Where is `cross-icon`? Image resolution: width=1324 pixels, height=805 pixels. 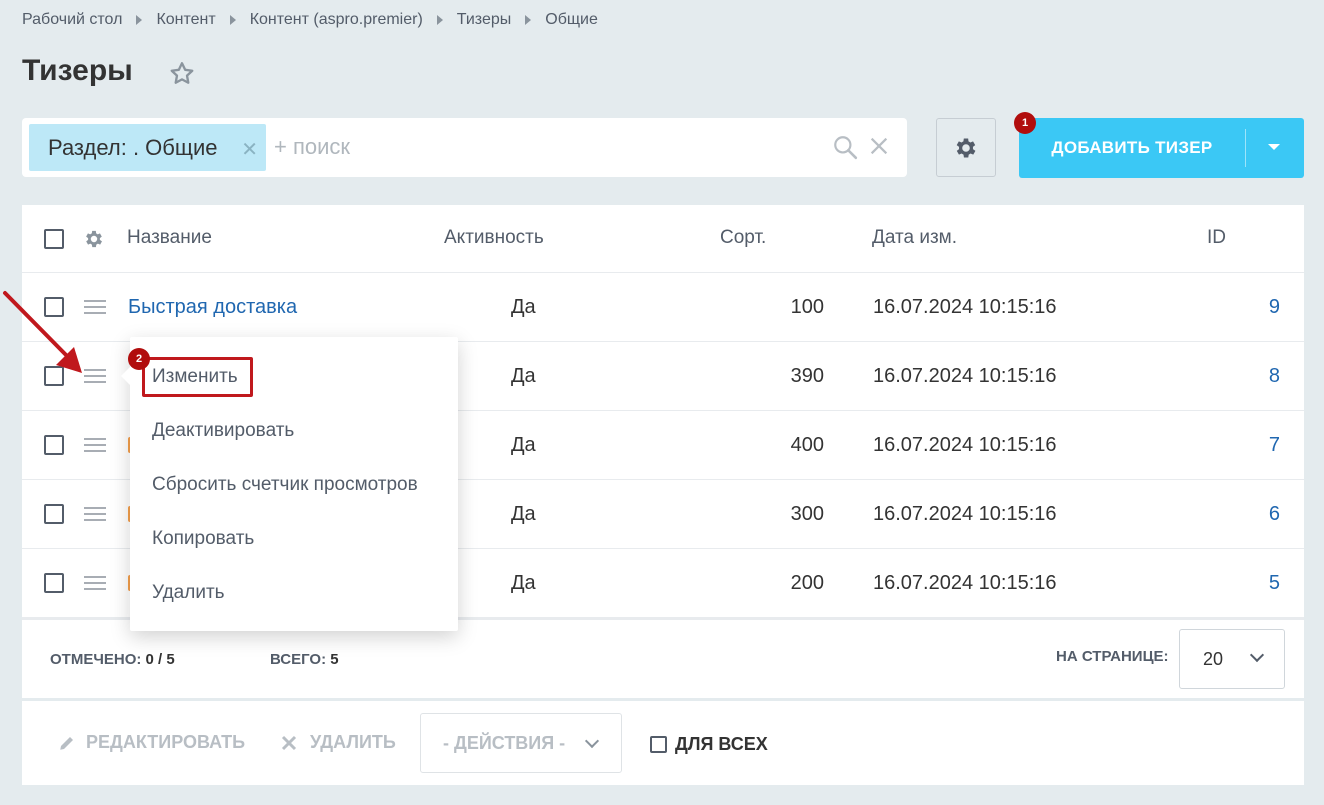 cross-icon is located at coordinates (289, 742).